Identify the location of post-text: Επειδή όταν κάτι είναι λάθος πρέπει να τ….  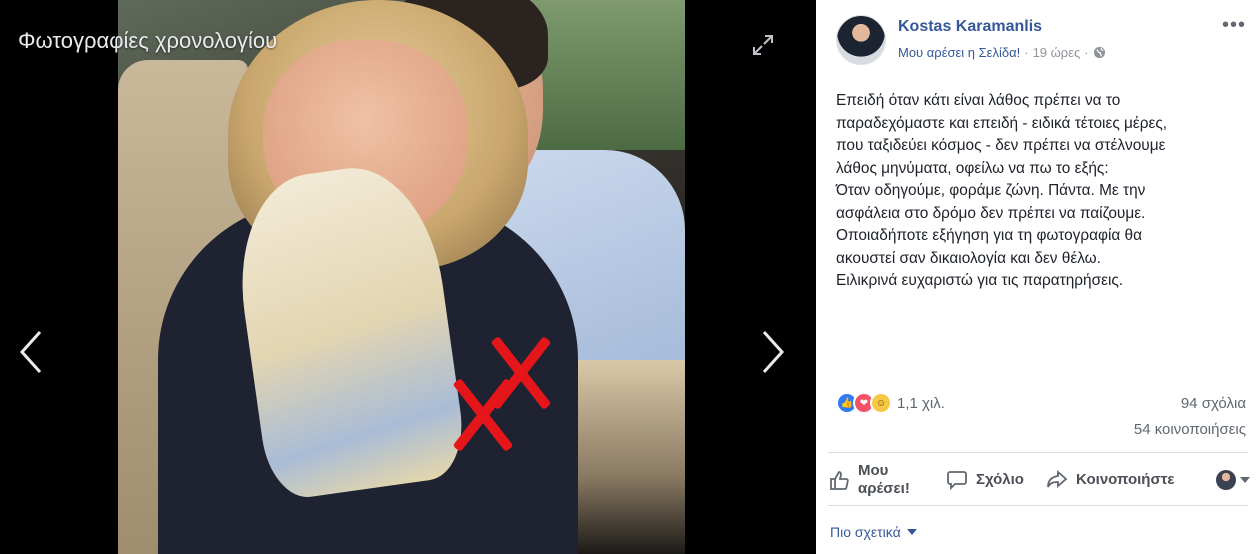
(1042, 191).